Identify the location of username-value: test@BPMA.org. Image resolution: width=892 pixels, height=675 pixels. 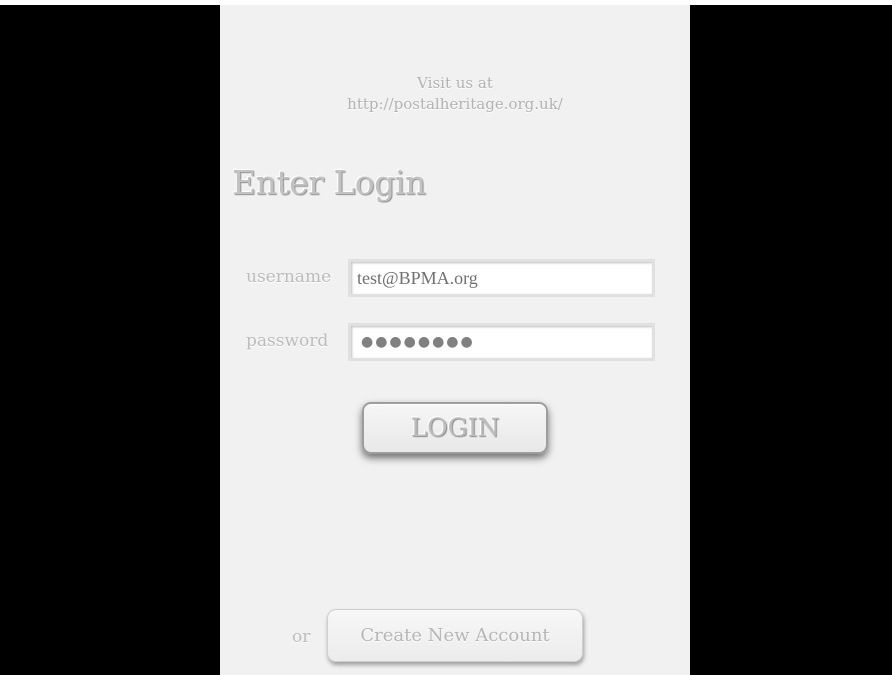
(417, 278).